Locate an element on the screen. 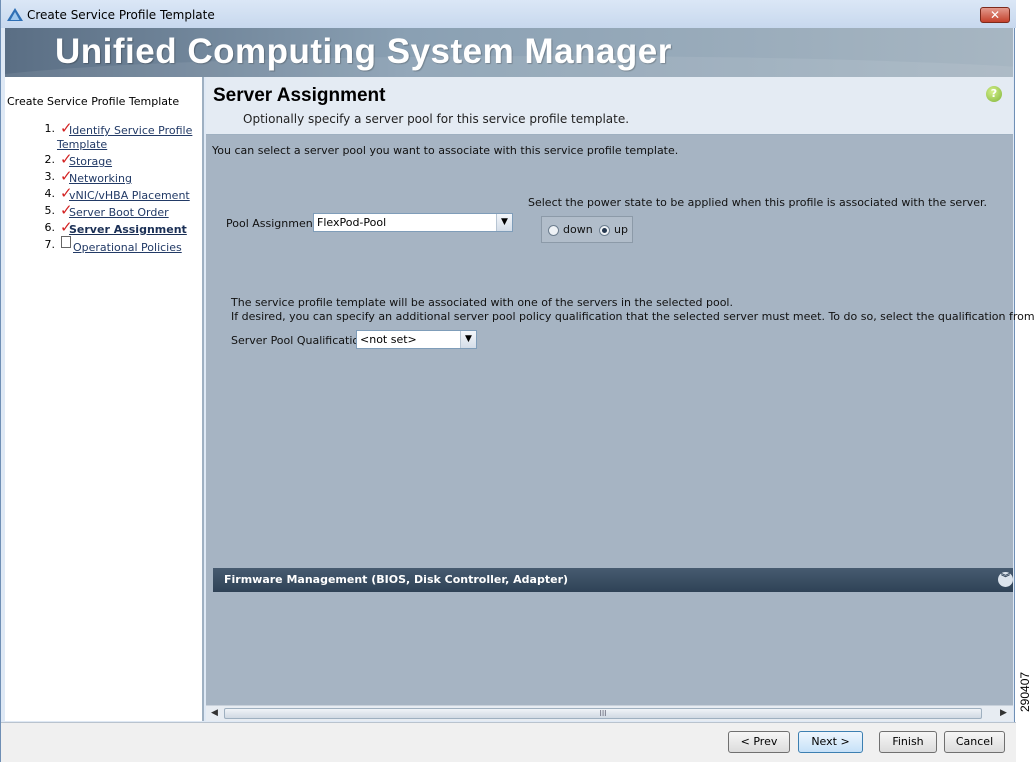 The image size is (1035, 762). step-number: 7. is located at coordinates (50, 244).